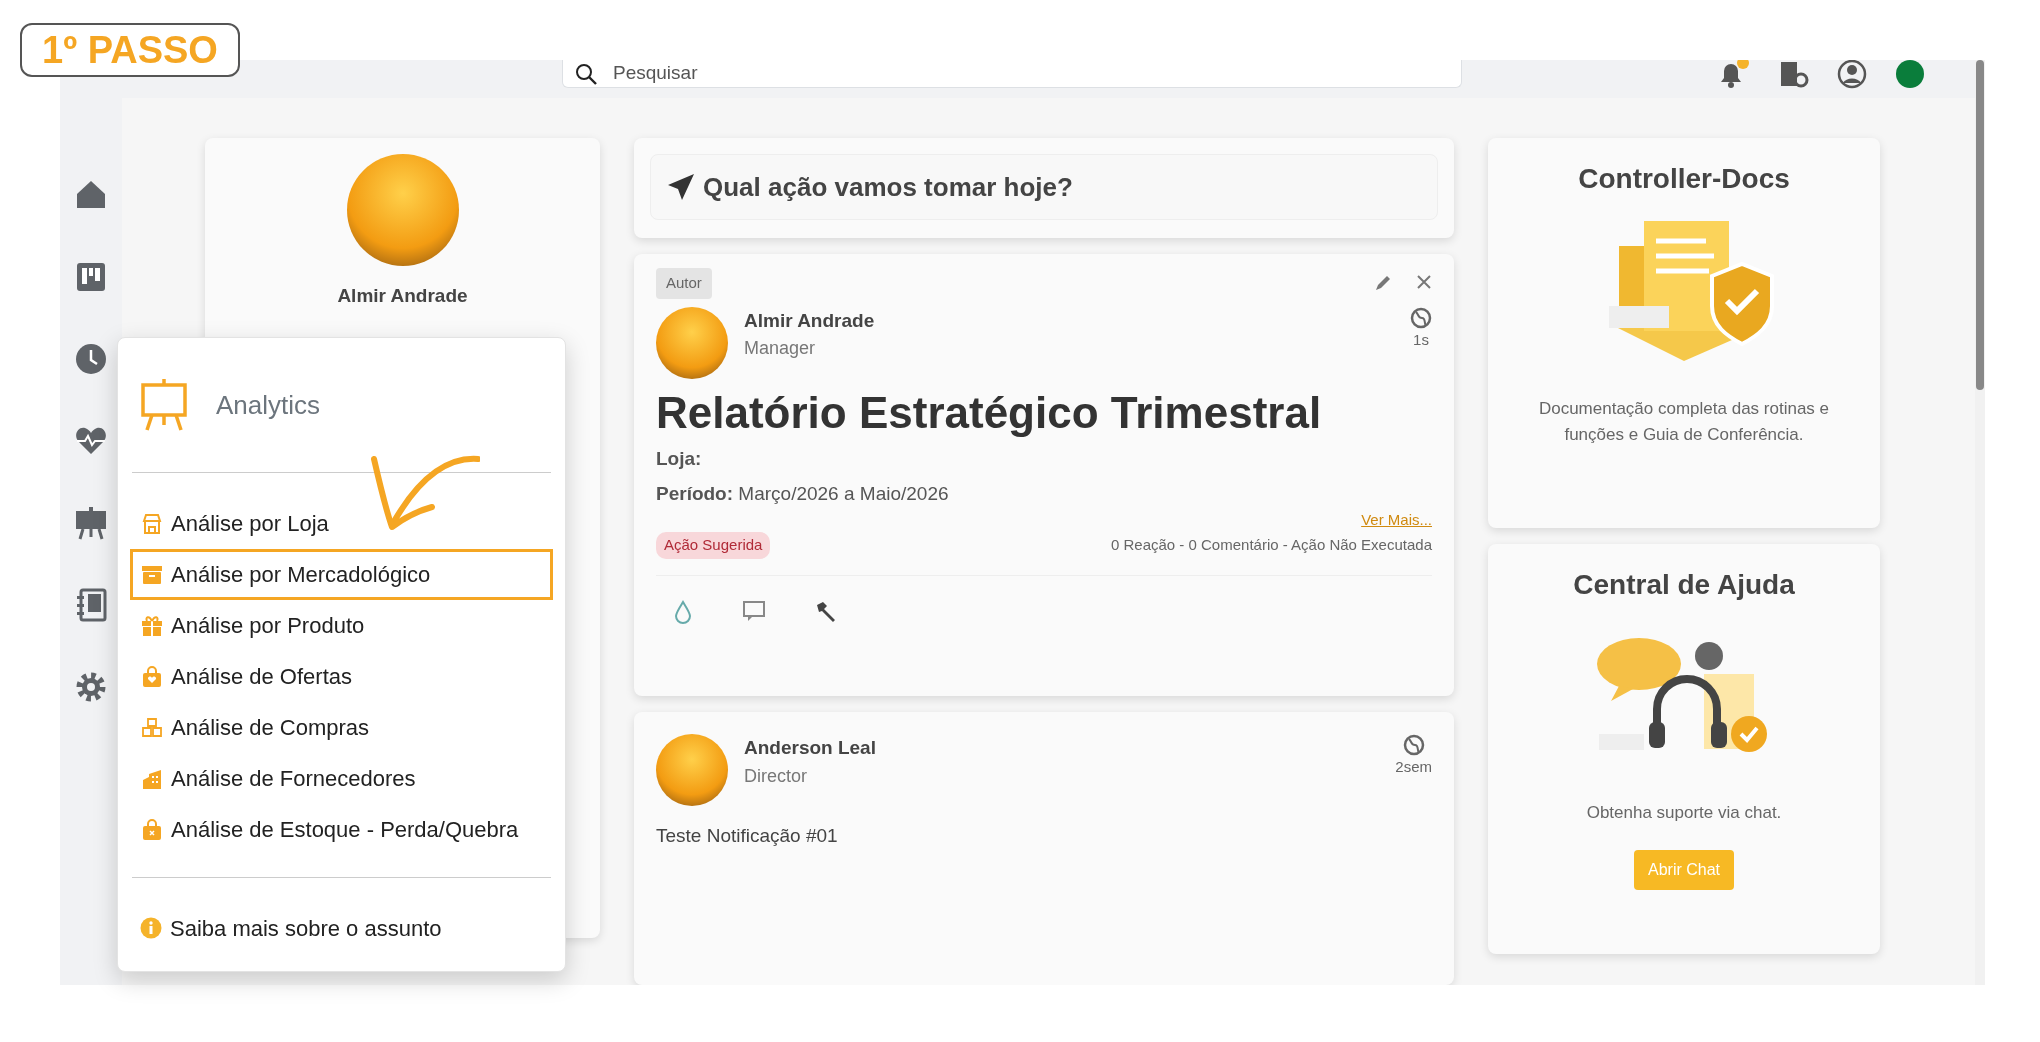 The image size is (2040, 1042). Describe the element at coordinates (1044, 459) in the screenshot. I see `post-field: Loja:` at that location.